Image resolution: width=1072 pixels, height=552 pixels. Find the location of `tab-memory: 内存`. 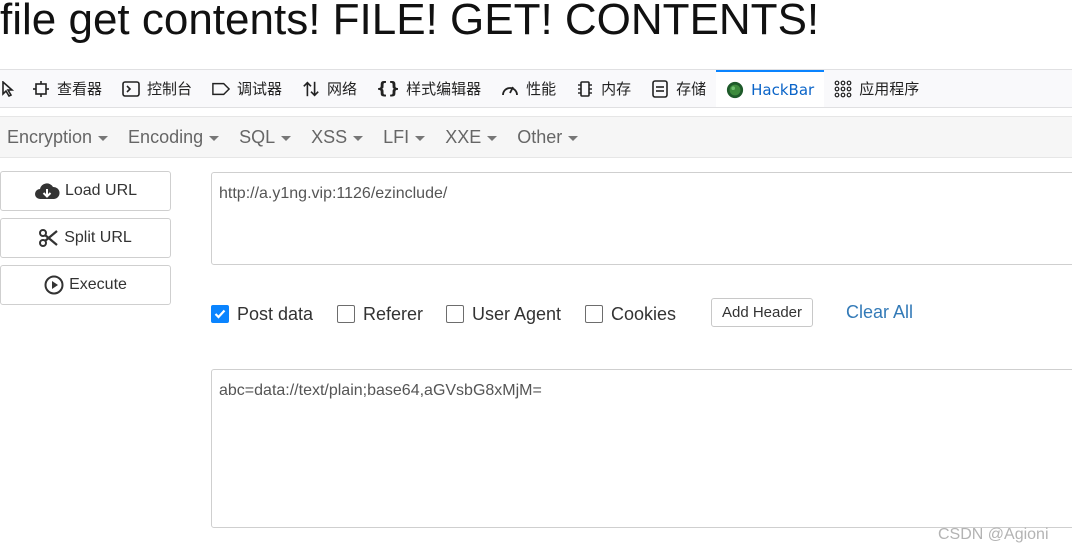

tab-memory: 内存 is located at coordinates (603, 88).